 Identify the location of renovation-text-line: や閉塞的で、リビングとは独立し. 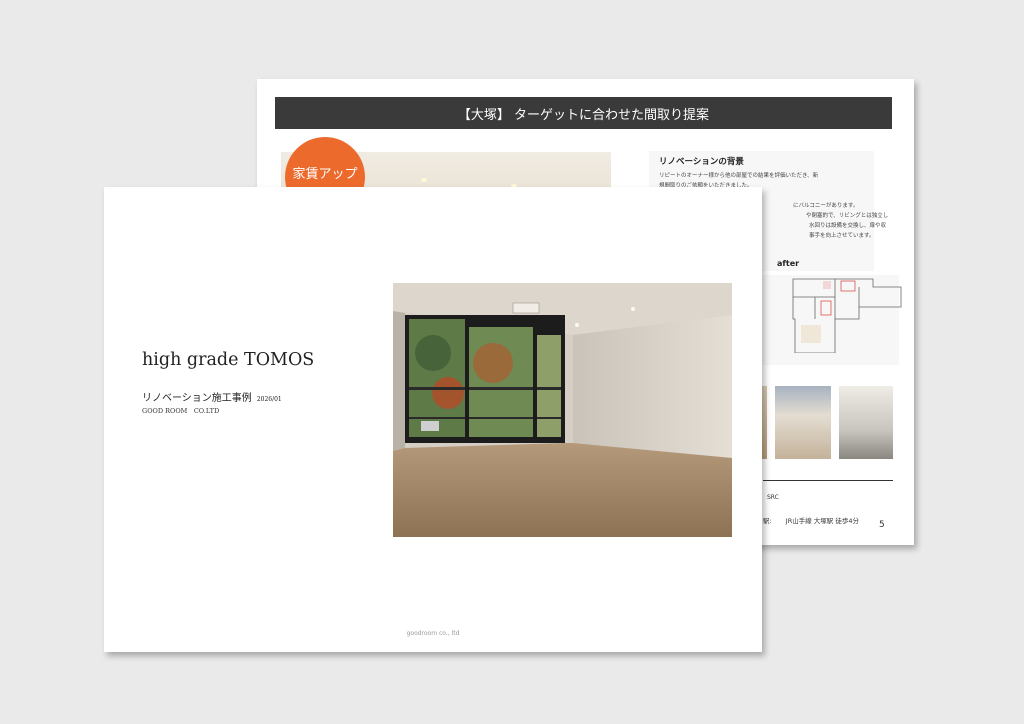
(847, 216).